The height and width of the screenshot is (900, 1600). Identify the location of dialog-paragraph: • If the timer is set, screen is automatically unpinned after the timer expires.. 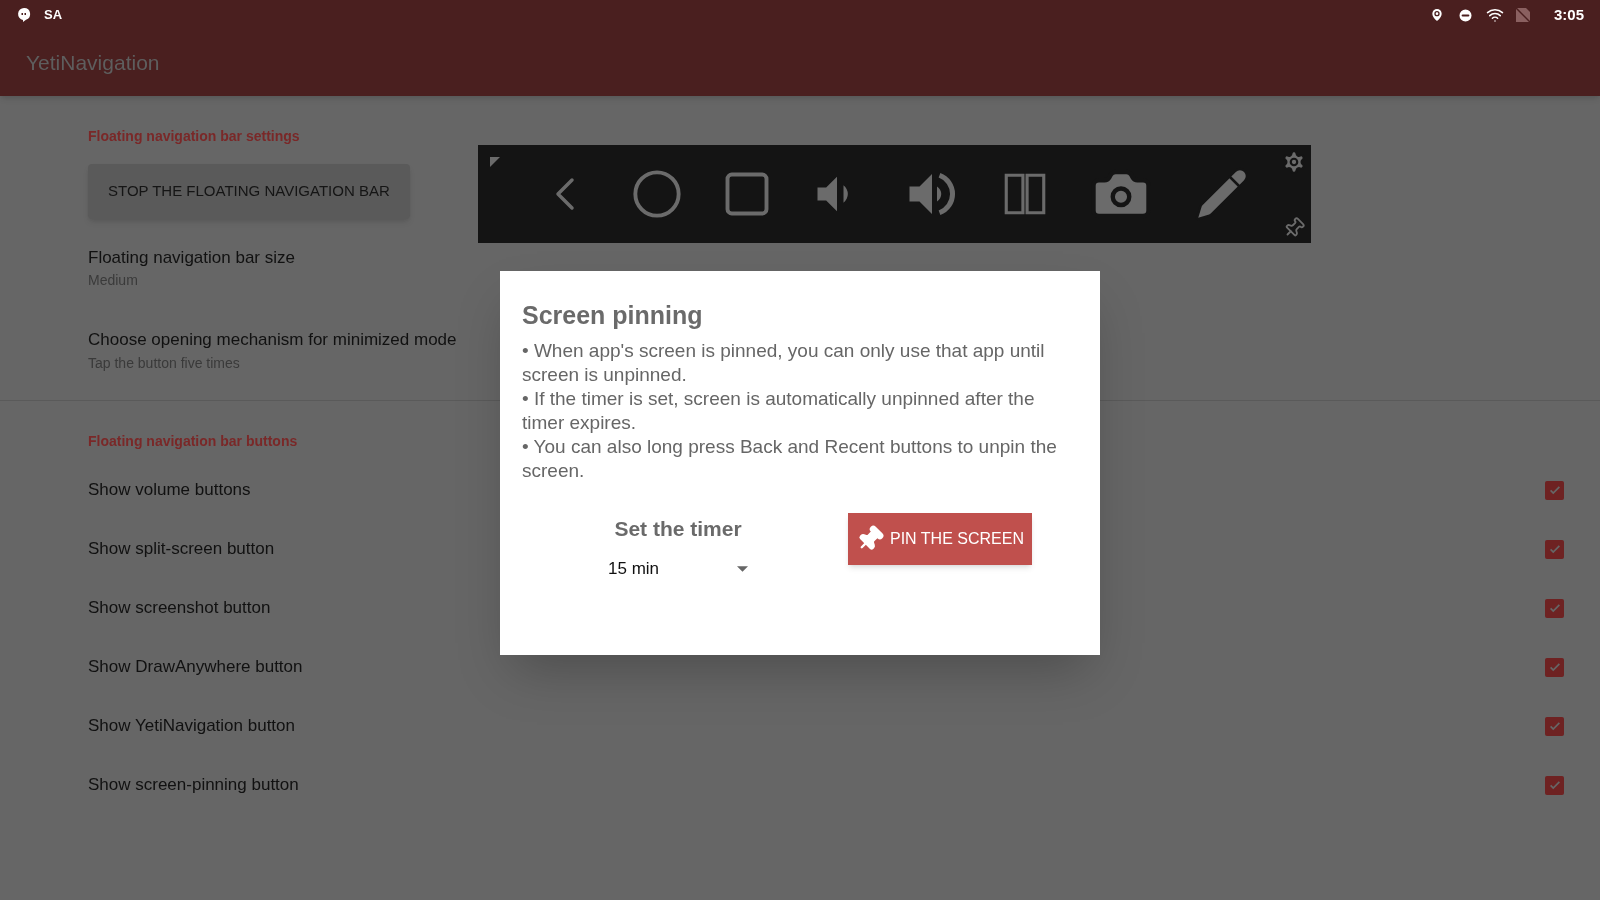
(779, 410).